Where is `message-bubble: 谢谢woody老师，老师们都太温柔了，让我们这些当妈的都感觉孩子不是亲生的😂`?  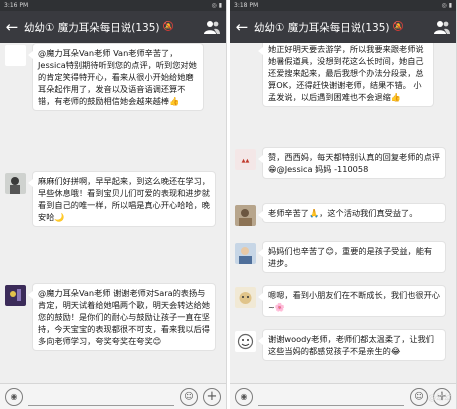
message-bubble: 谢谢woody老师，老师们都太温柔了，让我们这些当妈的都感觉孩子不是亲生的😂 is located at coordinates (352, 345).